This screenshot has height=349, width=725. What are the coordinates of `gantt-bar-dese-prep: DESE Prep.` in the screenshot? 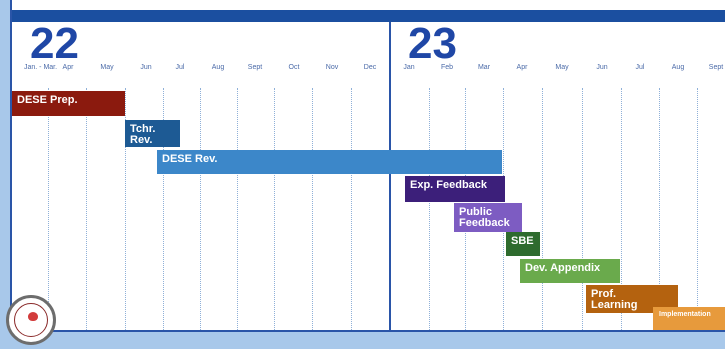 It's located at (68, 103).